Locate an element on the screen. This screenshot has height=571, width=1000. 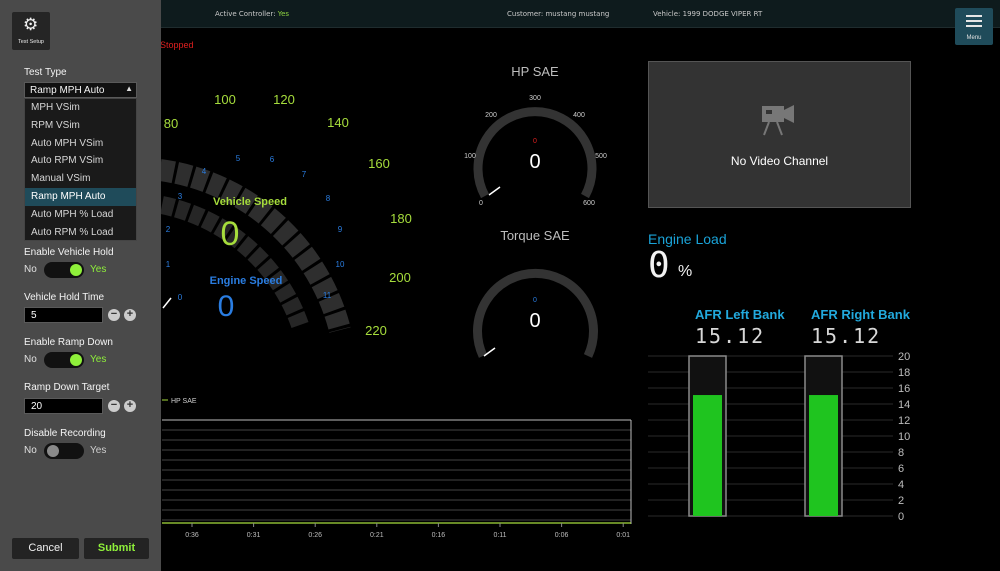
vehicle-speed-label: Vehicle Speed is located at coordinates (250, 202).